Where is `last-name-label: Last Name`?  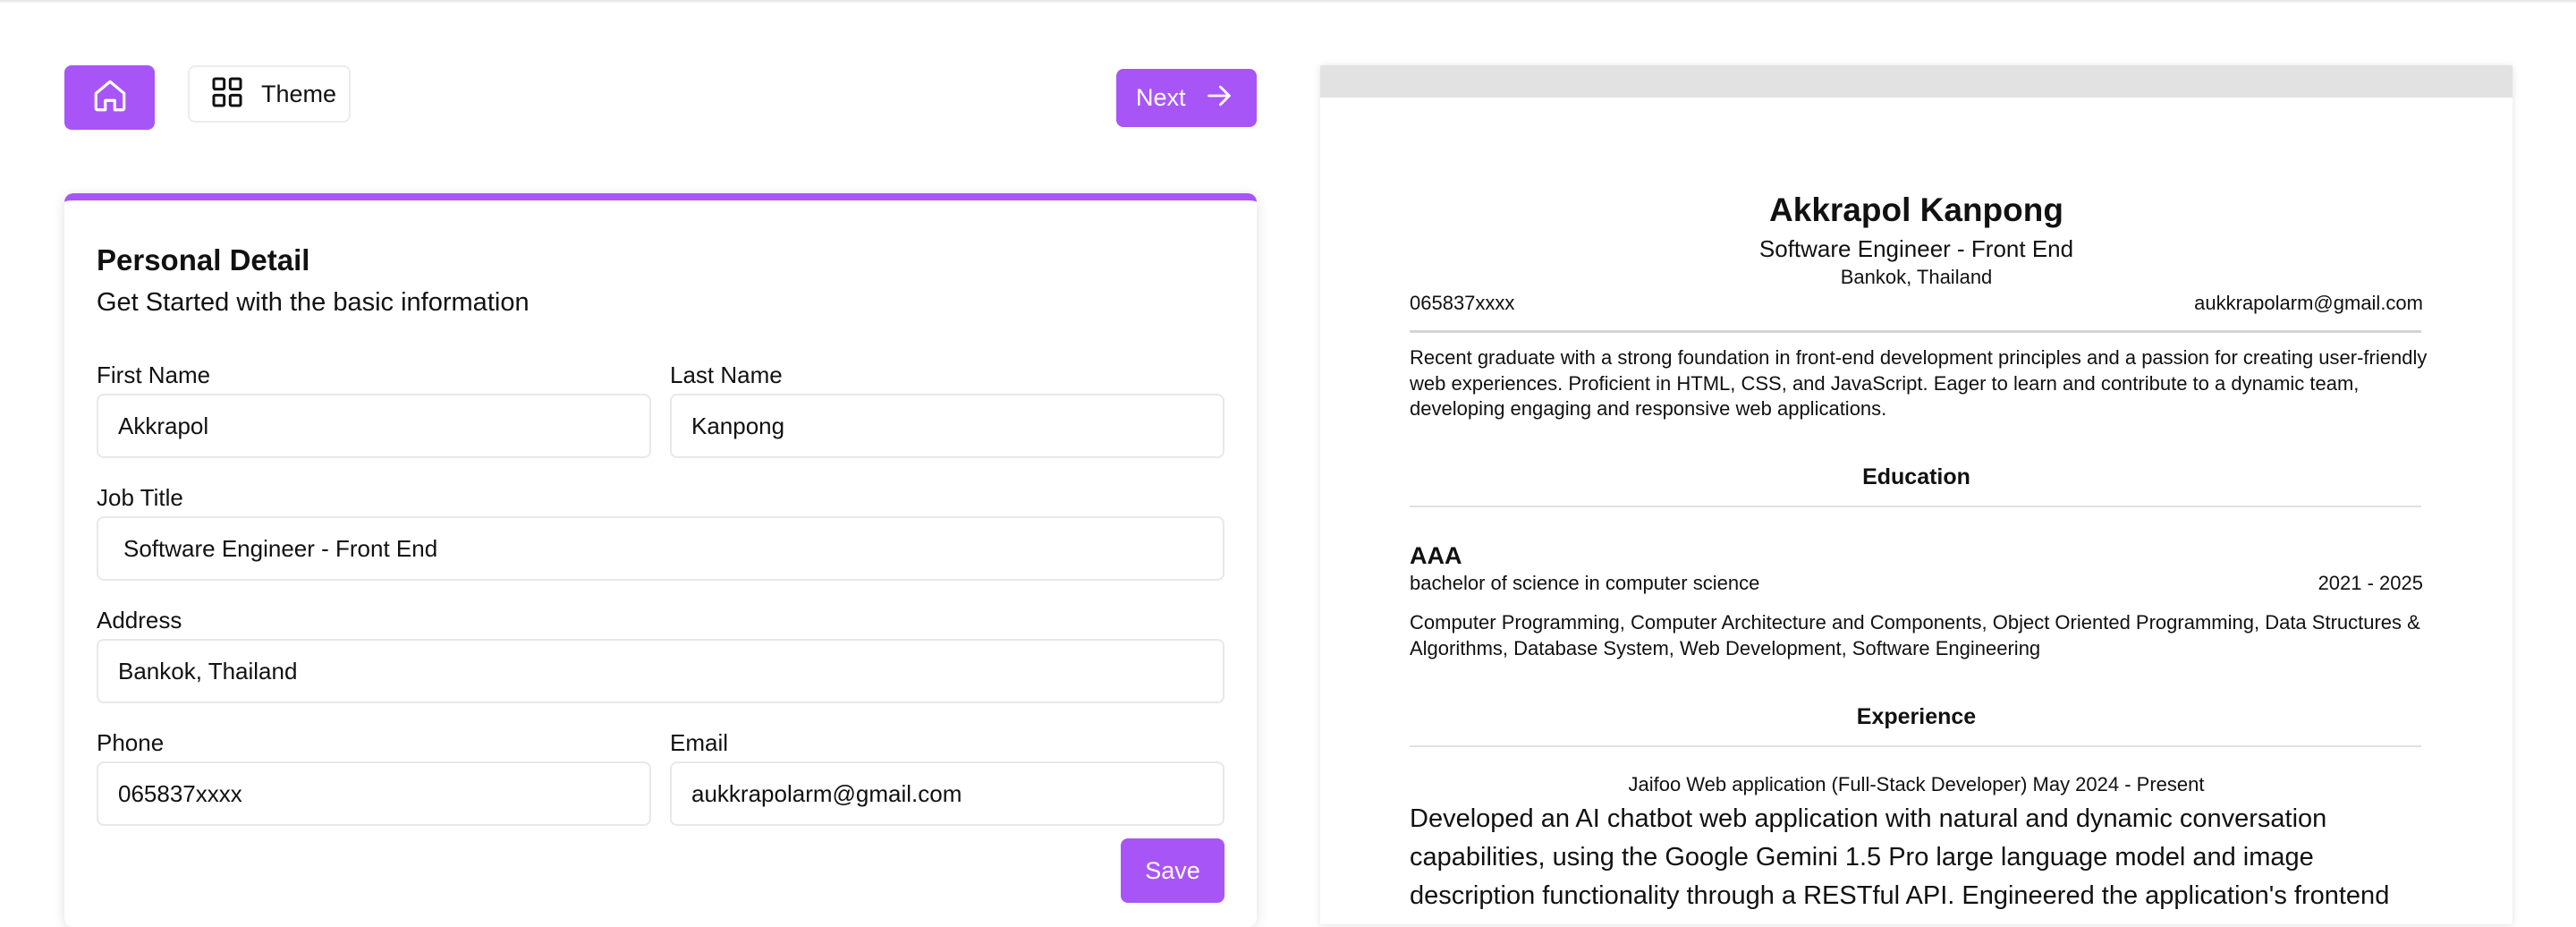
last-name-label: Last Name is located at coordinates (726, 374).